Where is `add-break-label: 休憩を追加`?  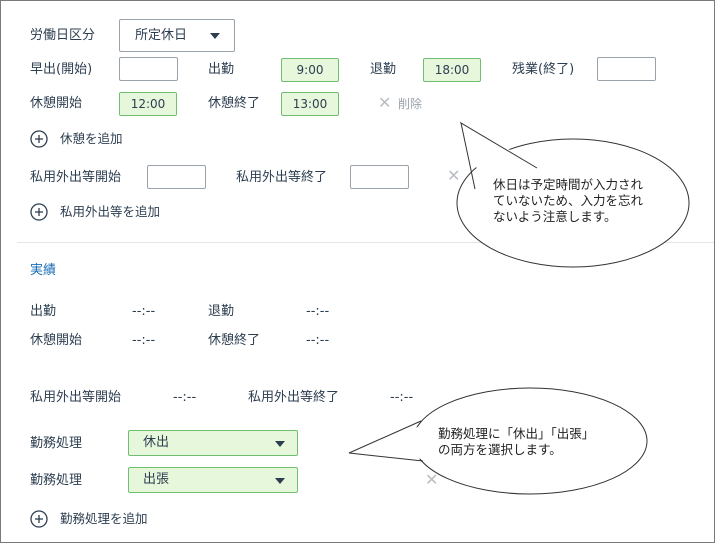
add-break-label: 休憩を追加 is located at coordinates (91, 138).